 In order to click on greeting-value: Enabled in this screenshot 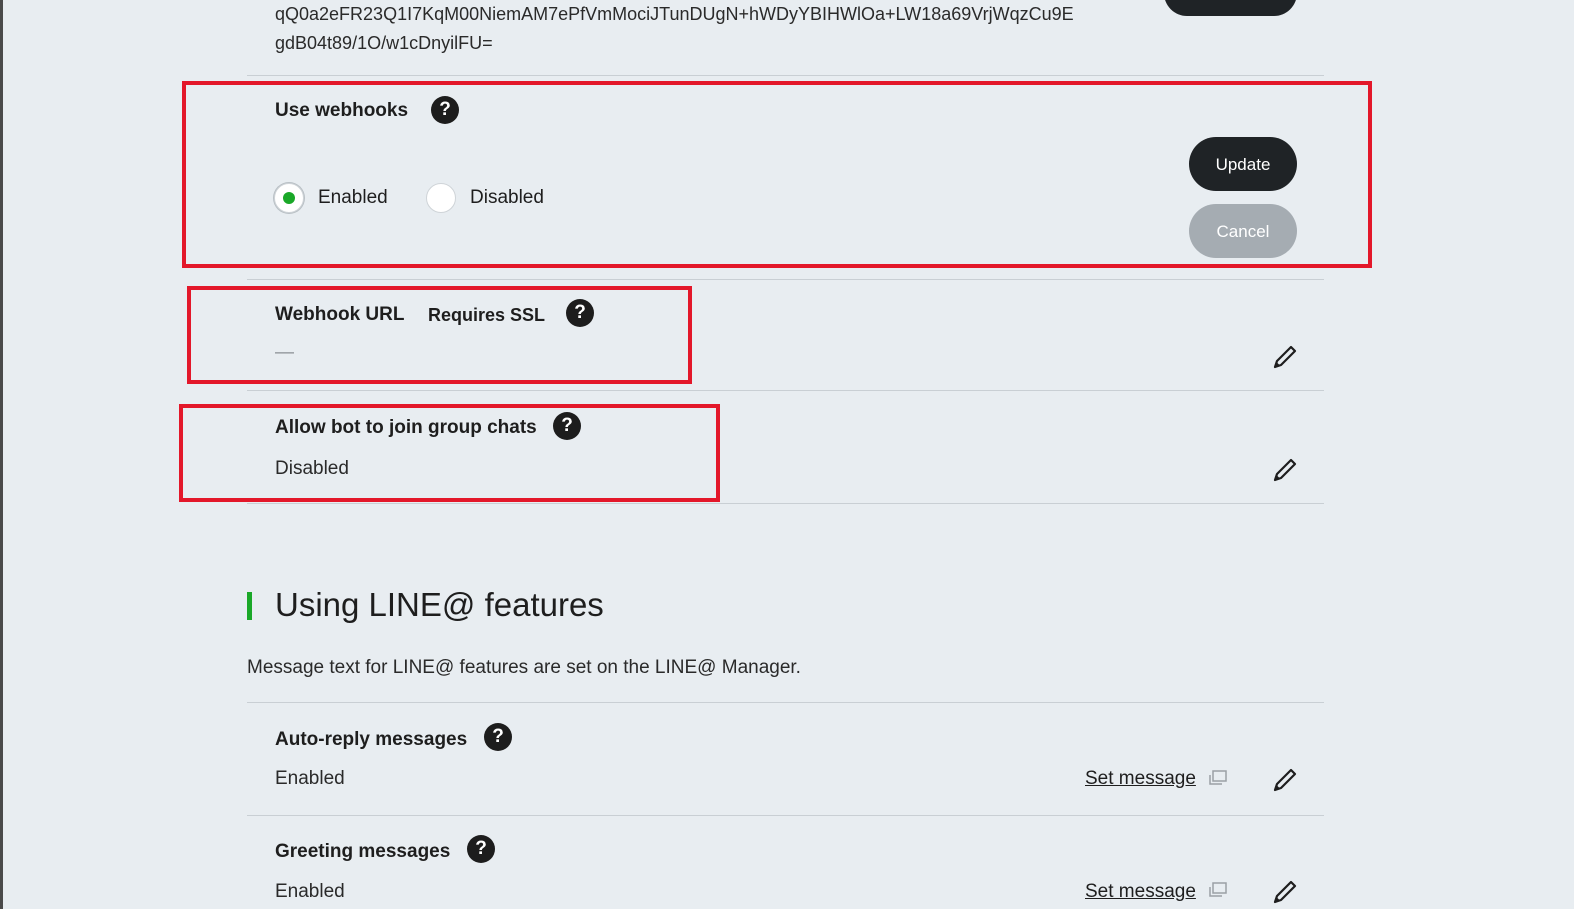, I will do `click(310, 891)`.